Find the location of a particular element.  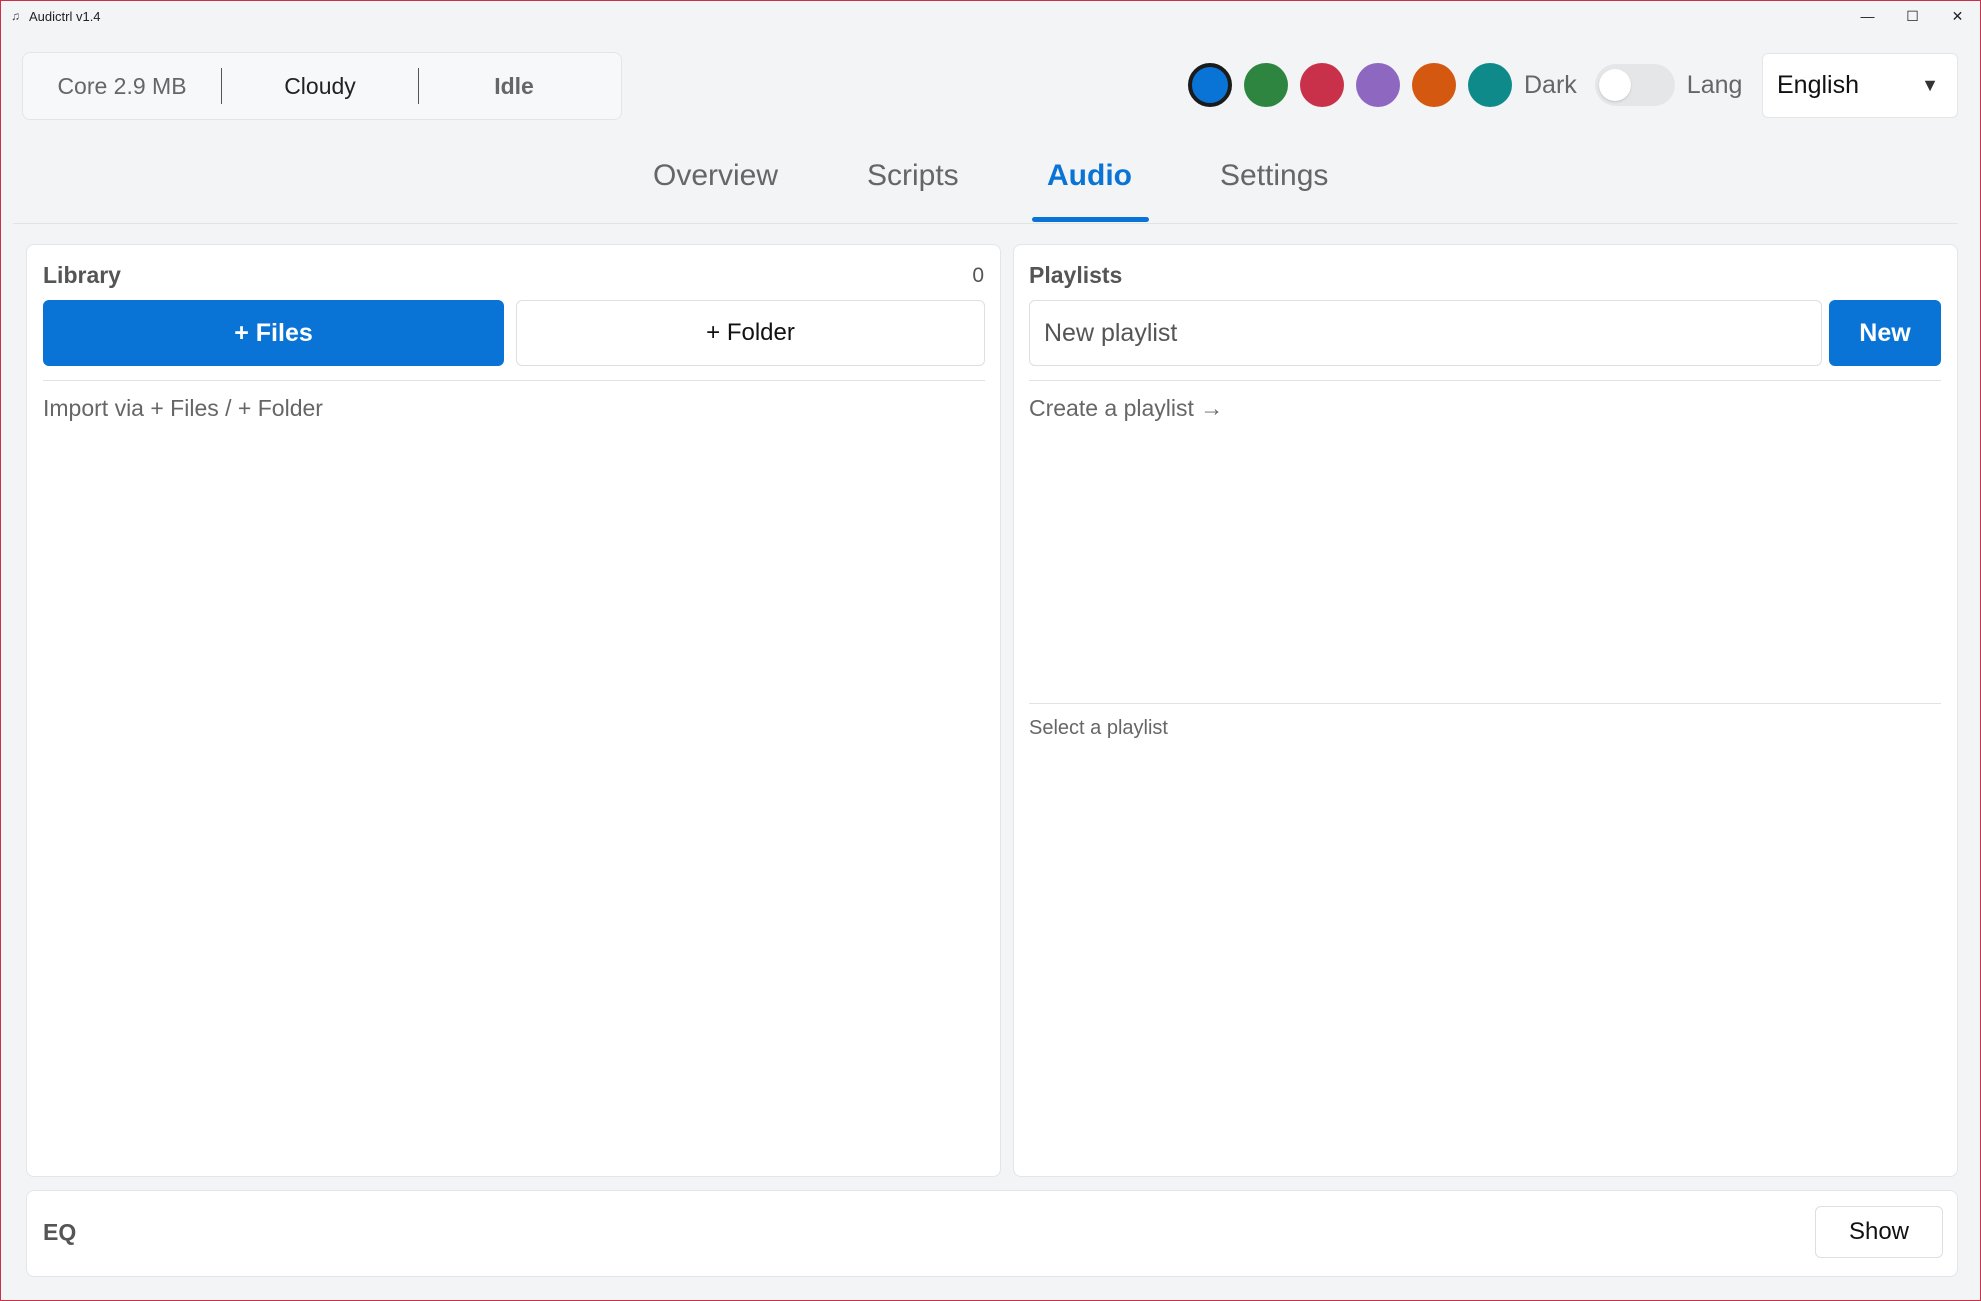

new-playlist-input: New playlist is located at coordinates (1425, 333).